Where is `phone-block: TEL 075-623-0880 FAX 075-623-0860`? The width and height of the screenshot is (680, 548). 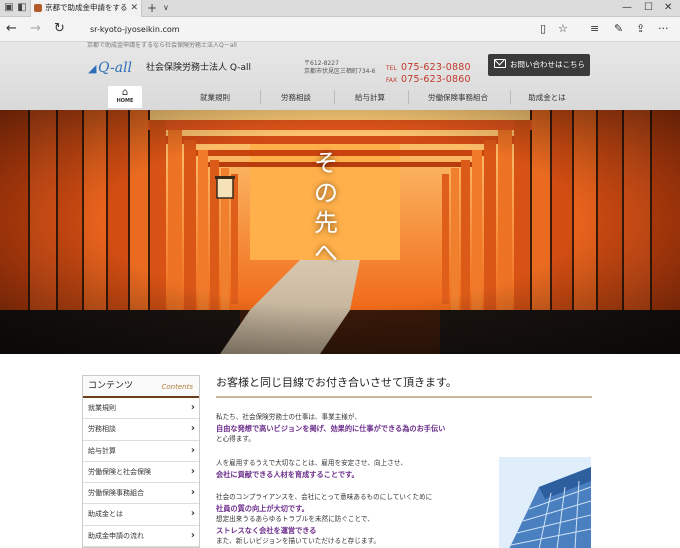
phone-block: TEL 075-623-0880 FAX 075-623-0860 is located at coordinates (428, 70).